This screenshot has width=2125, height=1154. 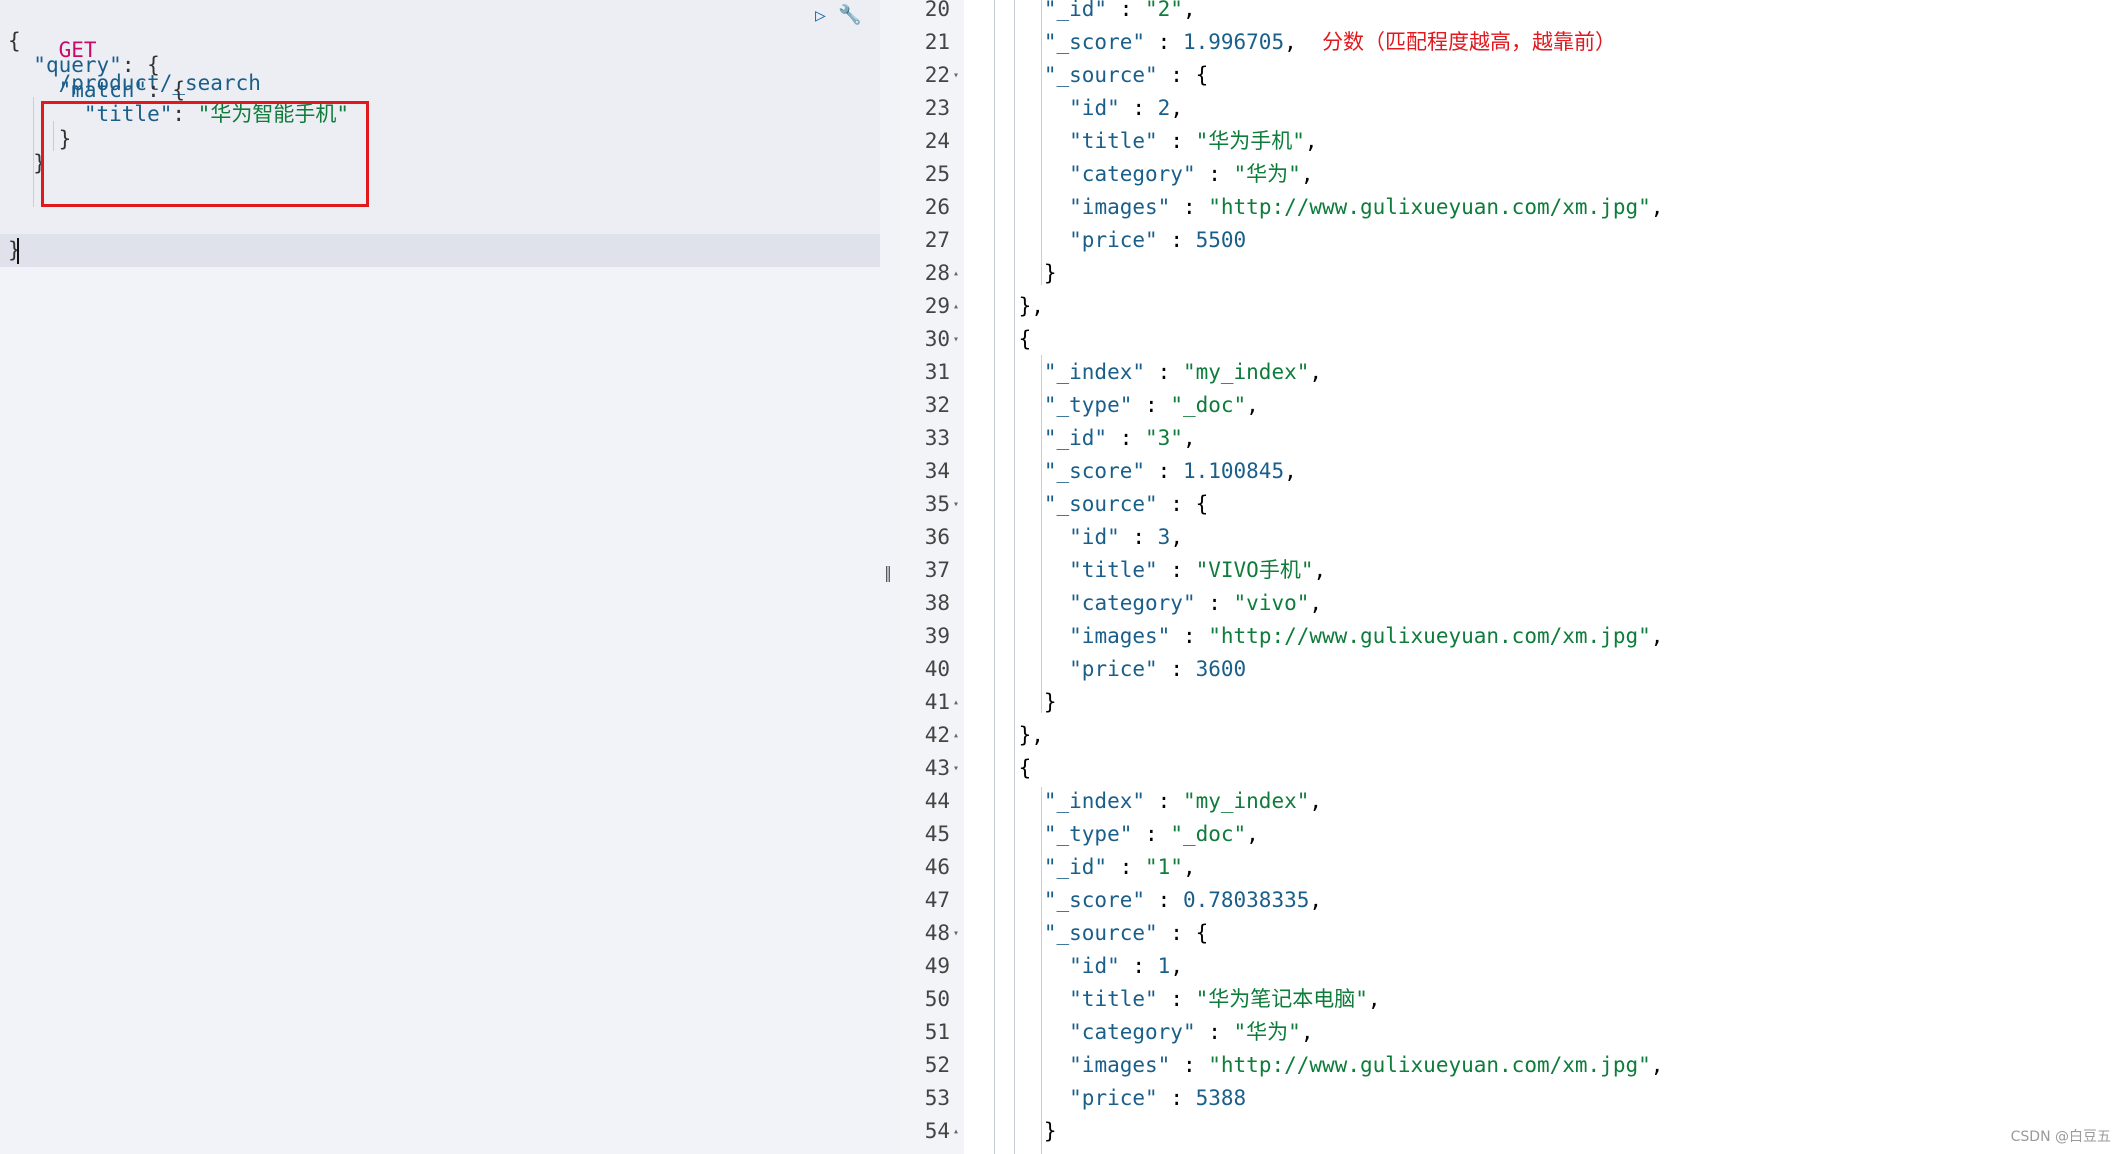 I want to click on line-number: 34, so click(x=937, y=471).